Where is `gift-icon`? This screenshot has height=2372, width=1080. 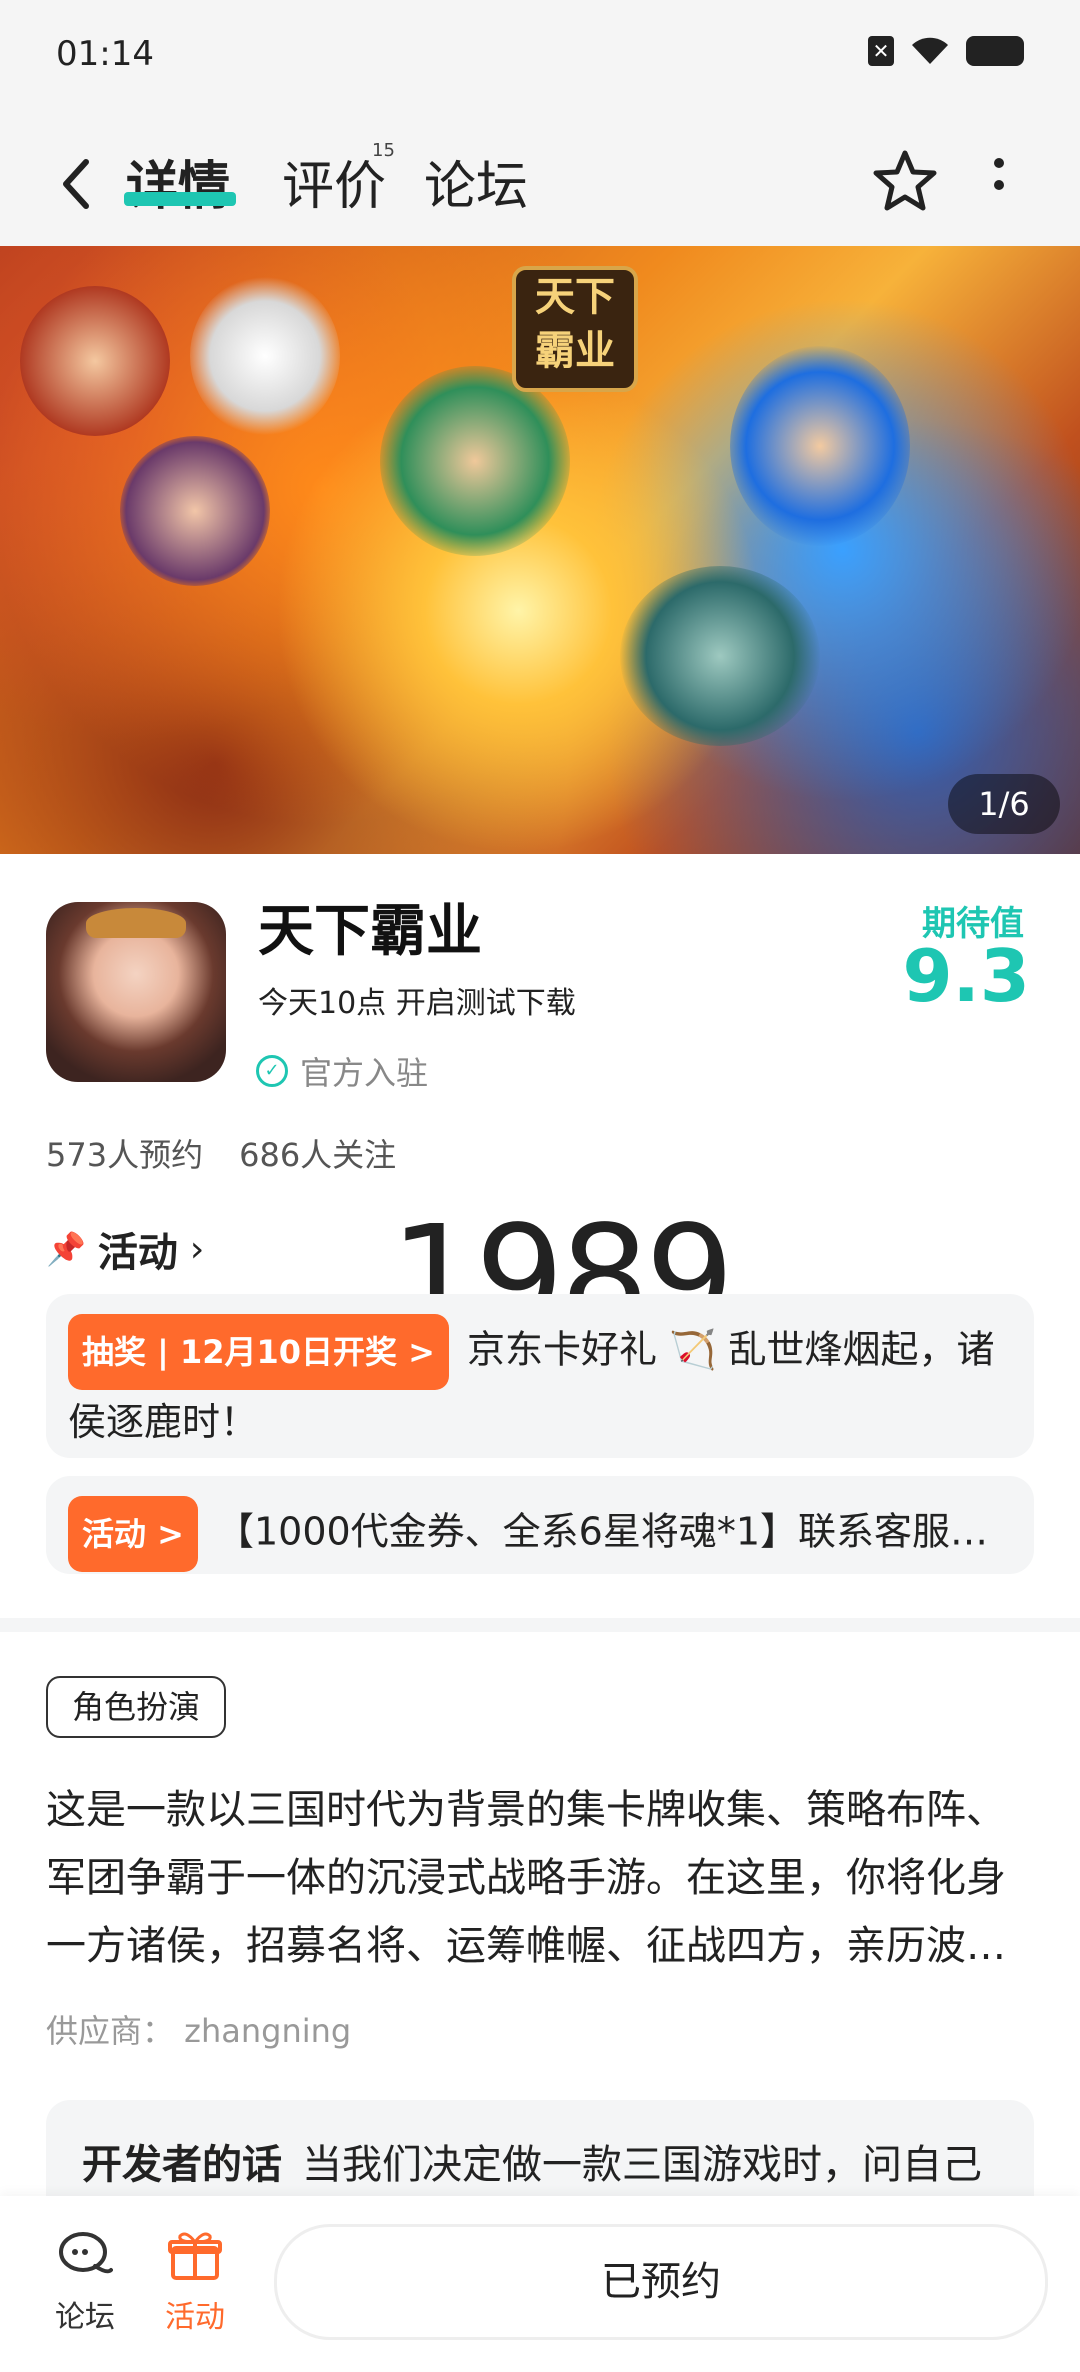 gift-icon is located at coordinates (195, 2256).